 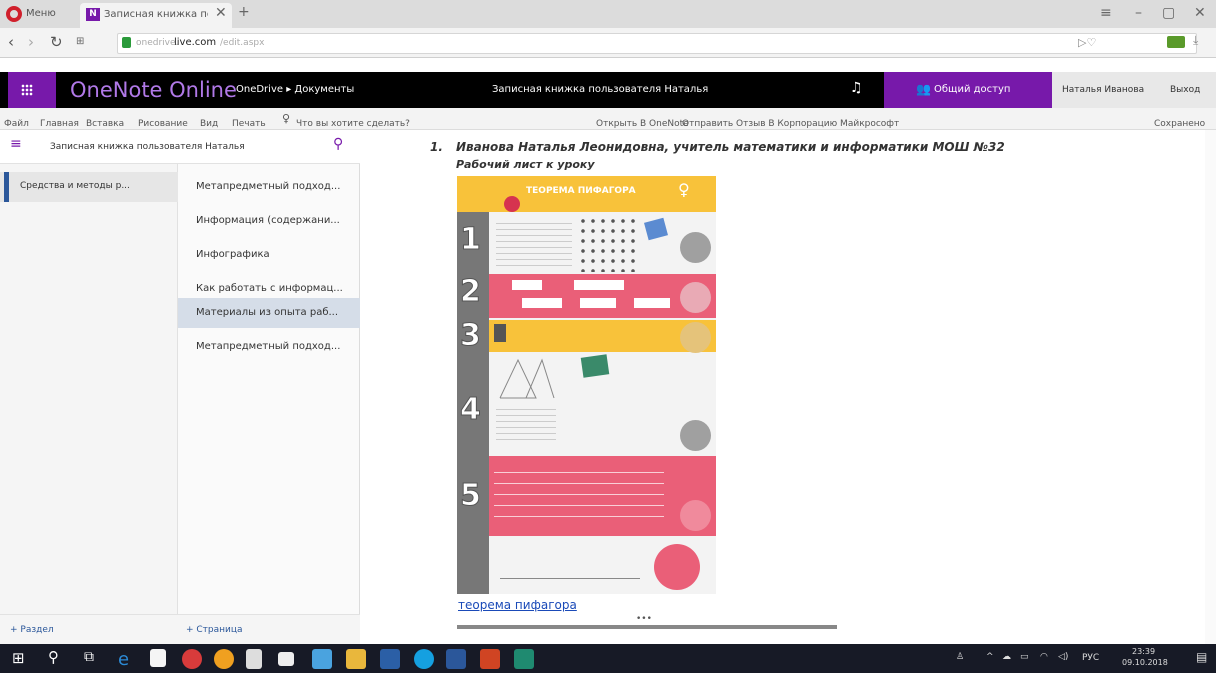 What do you see at coordinates (163, 124) in the screenshot?
I see `tab-draw: Рисование` at bounding box center [163, 124].